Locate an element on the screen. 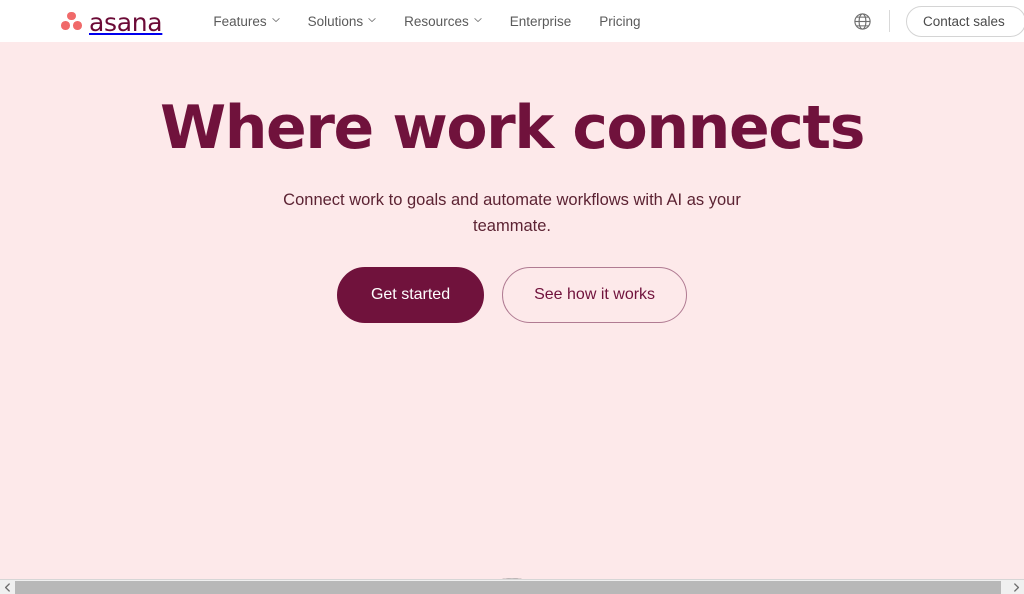 This screenshot has height=594, width=1024. nav-item-resources: Resources is located at coordinates (443, 21).